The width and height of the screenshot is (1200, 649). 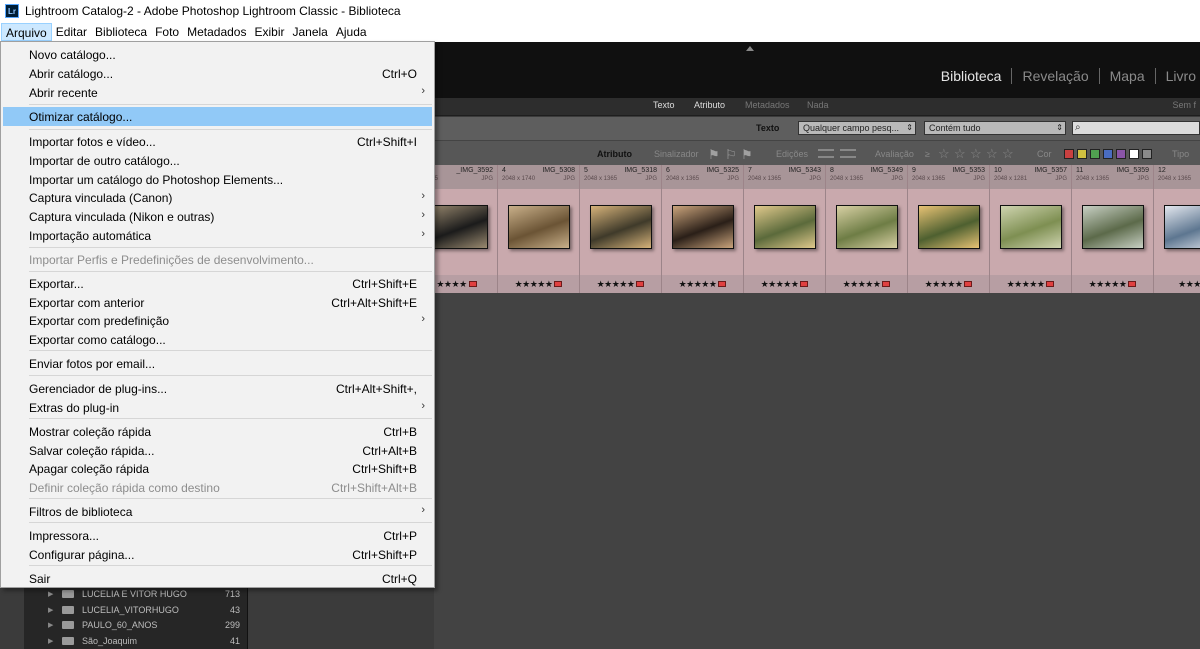 I want to click on menu-item-impressora: Impressora... Ctrl+P, so click(x=217, y=535).